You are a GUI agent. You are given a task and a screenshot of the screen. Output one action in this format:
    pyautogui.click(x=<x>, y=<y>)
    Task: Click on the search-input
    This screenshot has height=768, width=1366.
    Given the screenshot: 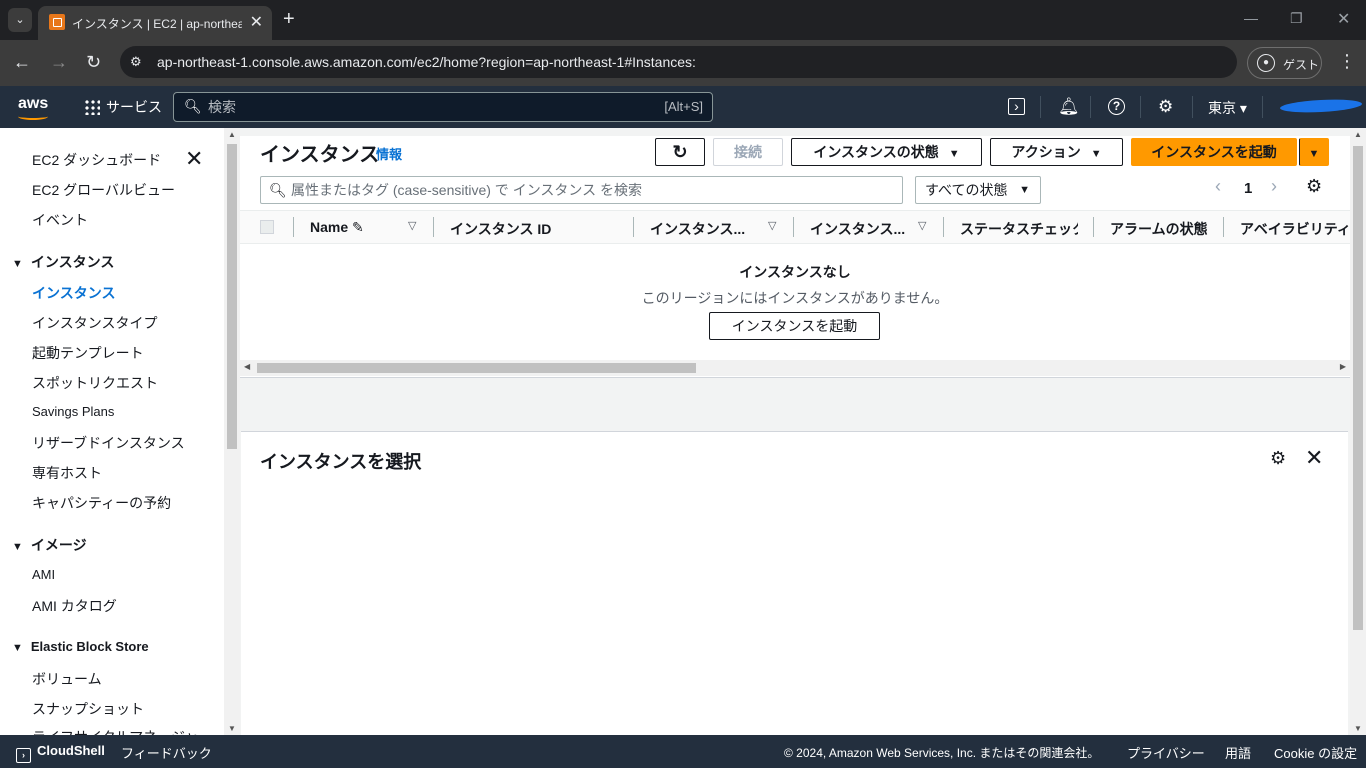 What is the action you would take?
    pyautogui.click(x=408, y=107)
    